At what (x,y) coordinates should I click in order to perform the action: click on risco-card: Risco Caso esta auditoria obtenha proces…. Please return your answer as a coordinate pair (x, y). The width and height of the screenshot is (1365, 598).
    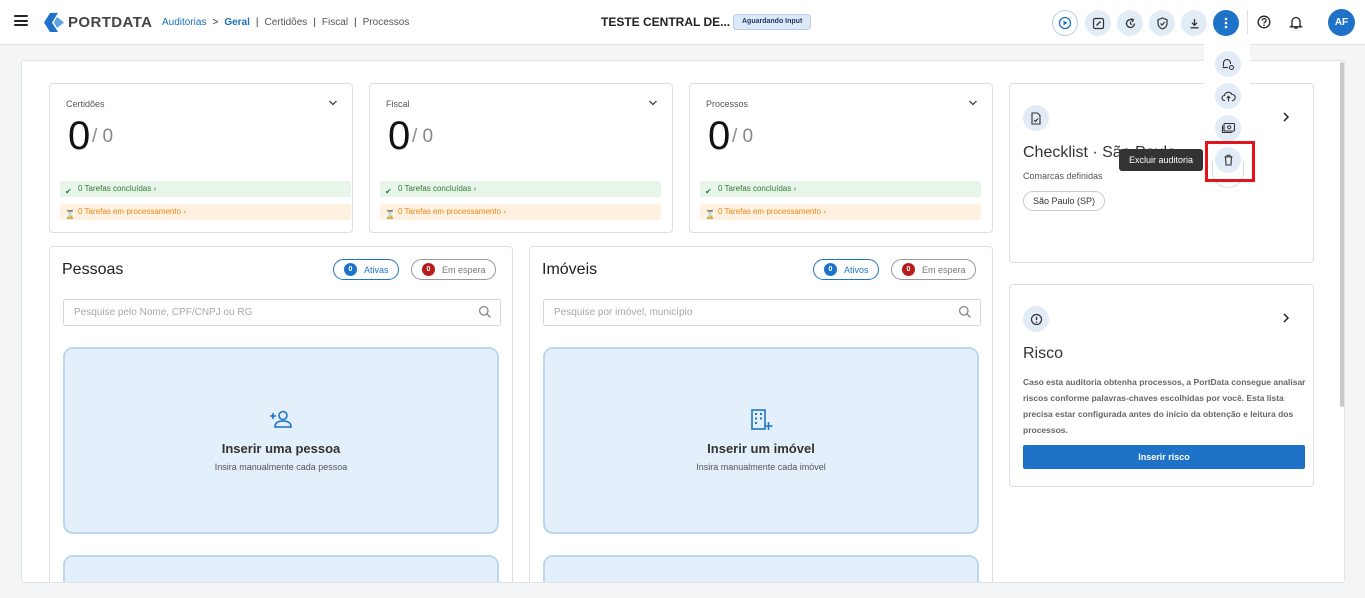
    Looking at the image, I should click on (1161, 385).